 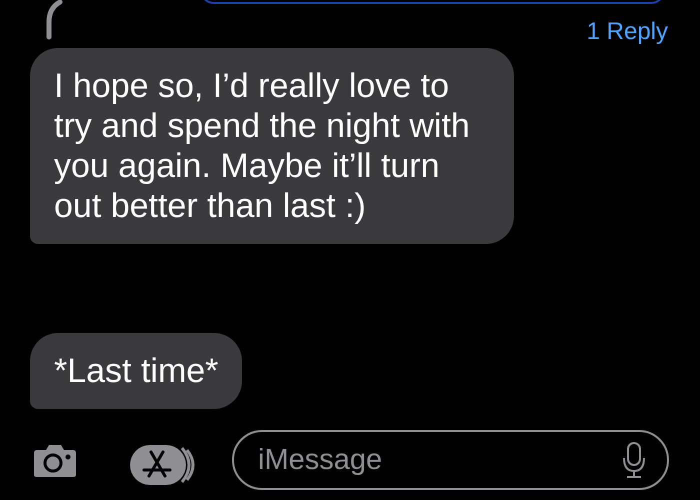 I want to click on microphone-icon, so click(x=634, y=460).